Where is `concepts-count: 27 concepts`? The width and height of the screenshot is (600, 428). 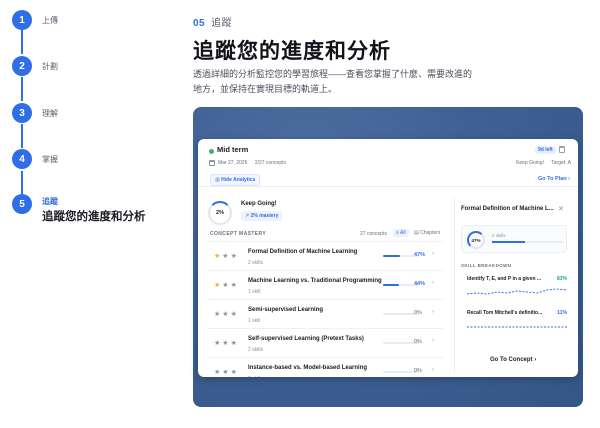 concepts-count: 27 concepts is located at coordinates (373, 234).